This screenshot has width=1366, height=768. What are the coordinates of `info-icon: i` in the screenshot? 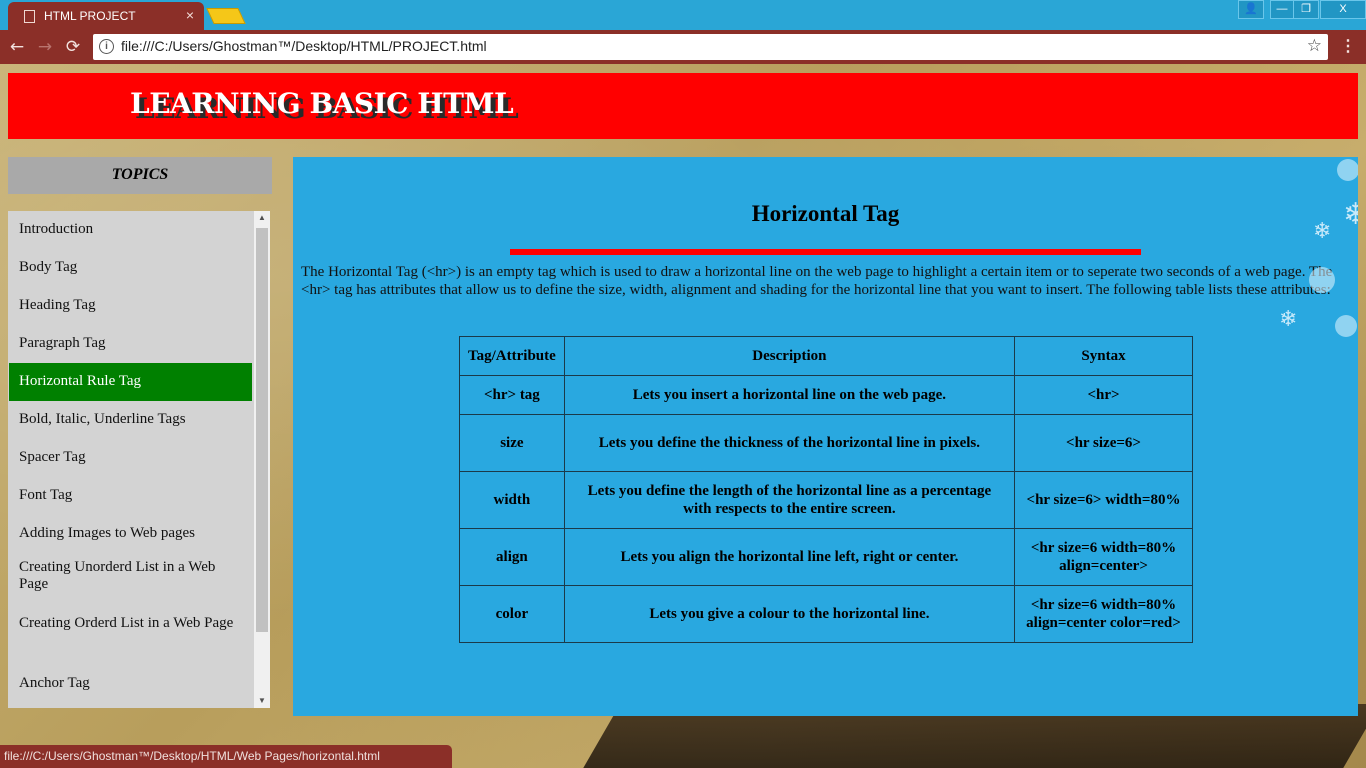 It's located at (106, 46).